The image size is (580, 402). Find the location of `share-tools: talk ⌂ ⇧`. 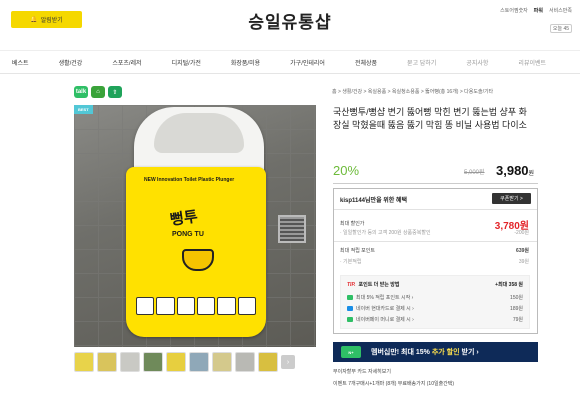

share-tools: talk ⌂ ⇧ is located at coordinates (98, 92).